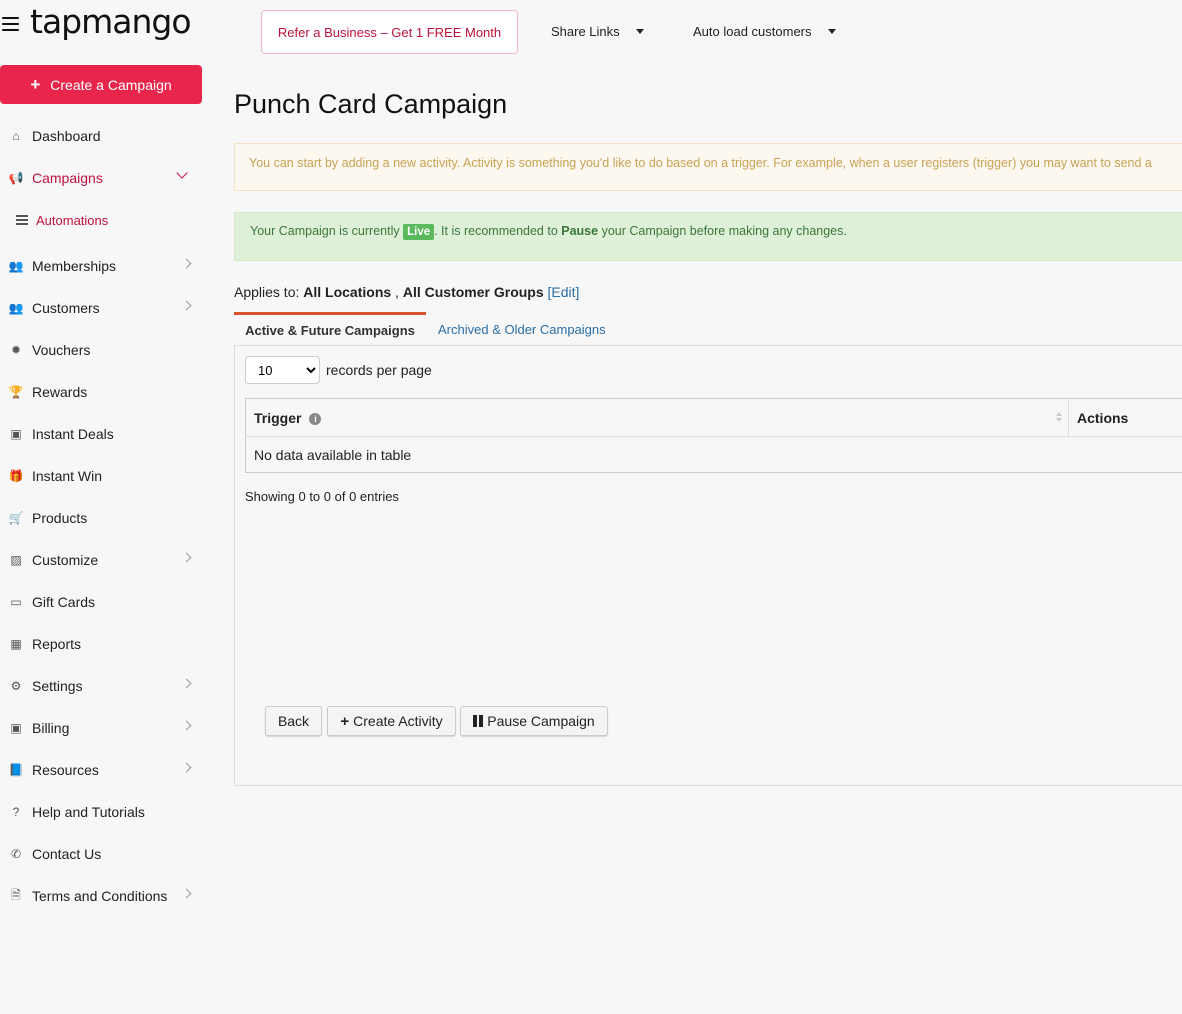  What do you see at coordinates (16, 518) in the screenshot?
I see `cart-icon: 🛒` at bounding box center [16, 518].